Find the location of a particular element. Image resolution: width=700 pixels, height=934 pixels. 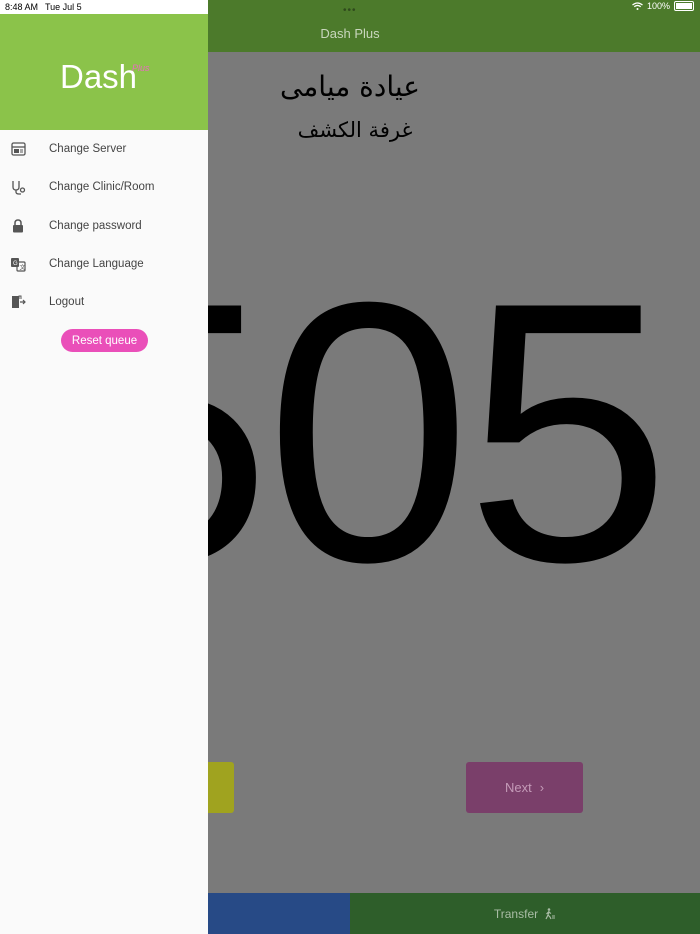

server-icon is located at coordinates (18, 149).